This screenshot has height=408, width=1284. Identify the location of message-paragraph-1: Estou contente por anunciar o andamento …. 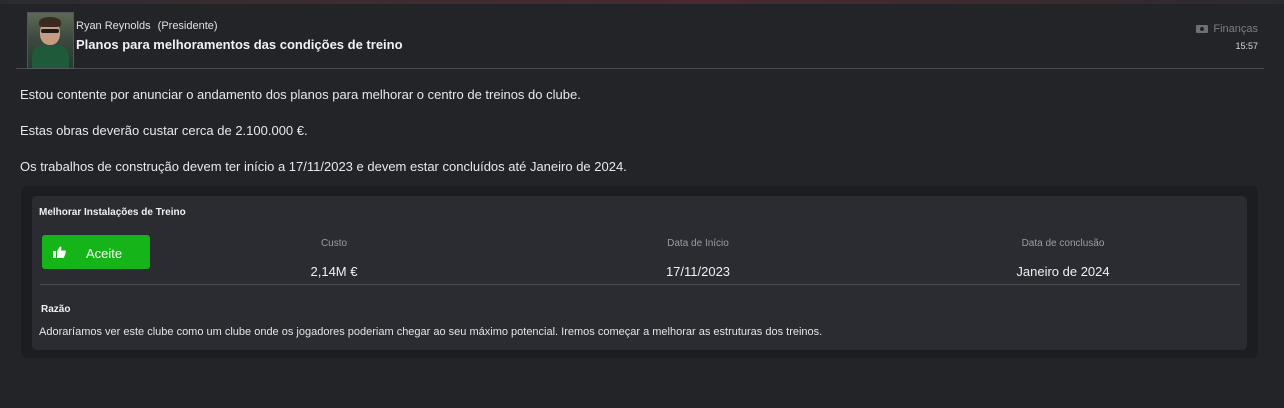
(300, 94).